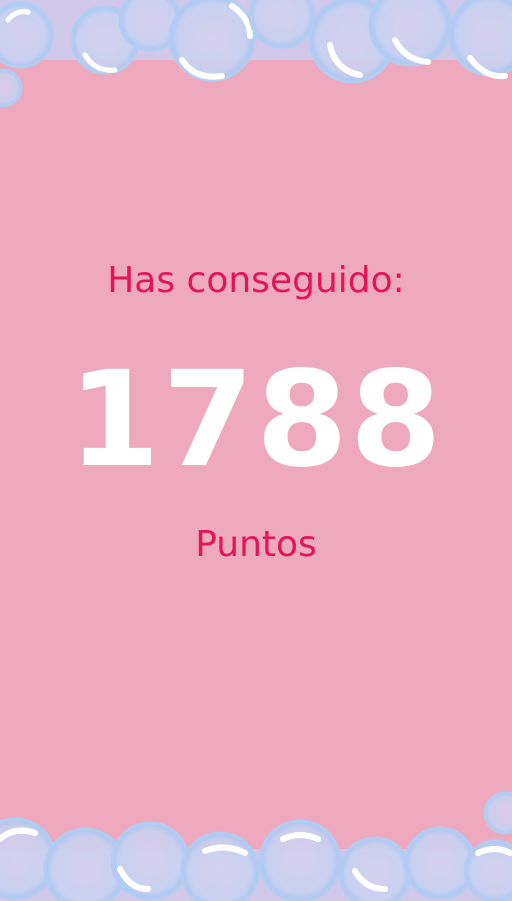  What do you see at coordinates (256, 54) in the screenshot?
I see `top-bubbles` at bounding box center [256, 54].